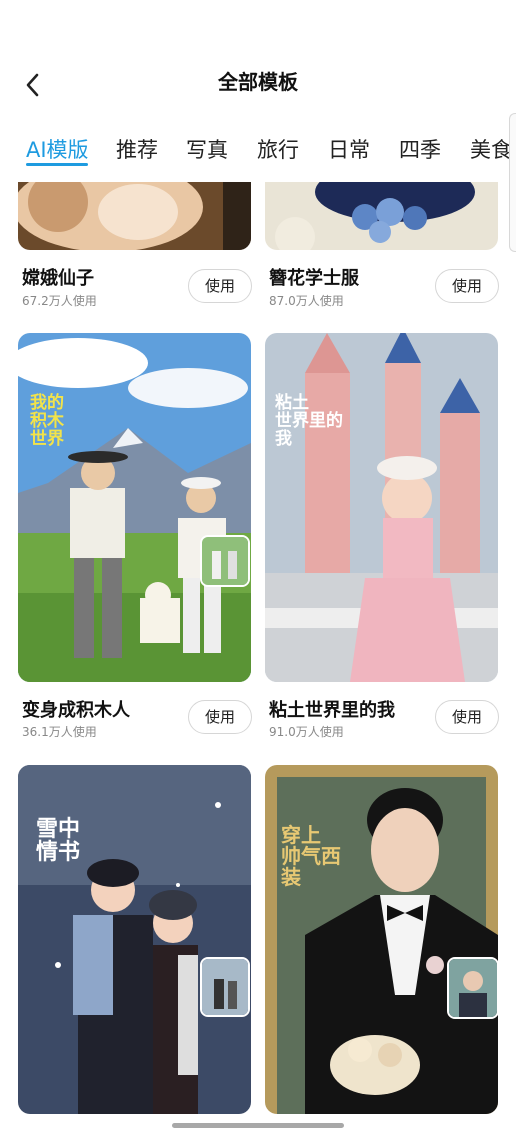 This screenshot has width=516, height=1139. What do you see at coordinates (137, 149) in the screenshot?
I see `tab-recommend: 推荐` at bounding box center [137, 149].